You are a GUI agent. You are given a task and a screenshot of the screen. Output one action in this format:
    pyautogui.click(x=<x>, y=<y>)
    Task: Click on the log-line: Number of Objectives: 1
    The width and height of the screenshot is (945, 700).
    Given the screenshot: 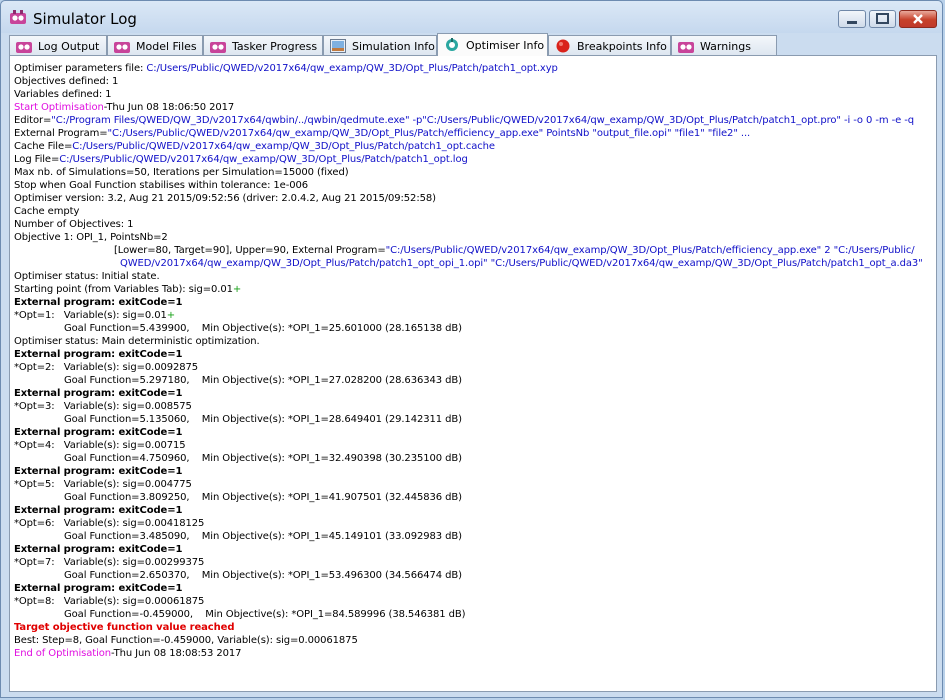 What is the action you would take?
    pyautogui.click(x=74, y=224)
    